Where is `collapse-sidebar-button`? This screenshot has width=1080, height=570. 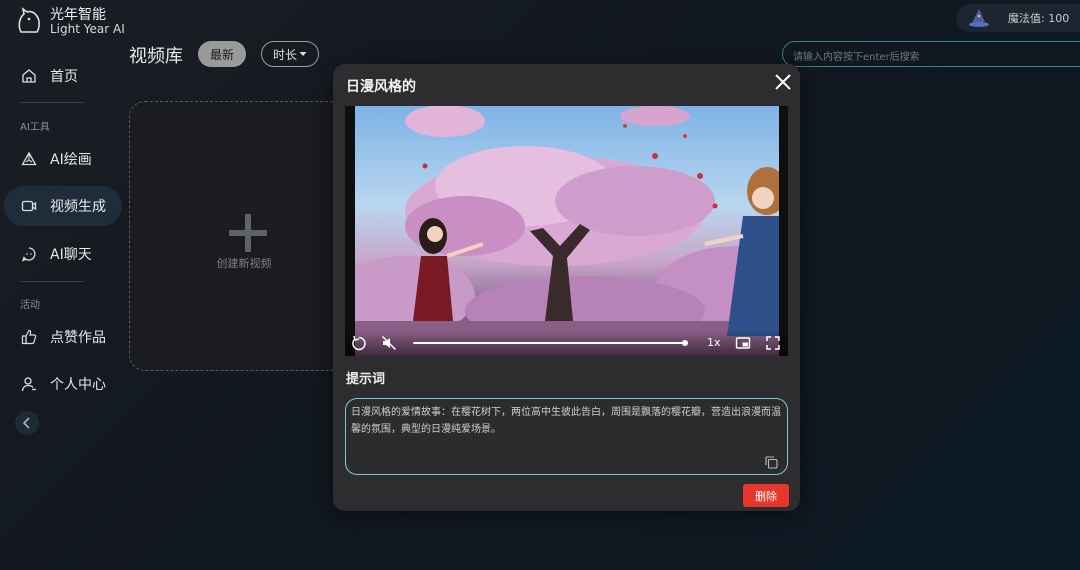
collapse-sidebar-button is located at coordinates (27, 423).